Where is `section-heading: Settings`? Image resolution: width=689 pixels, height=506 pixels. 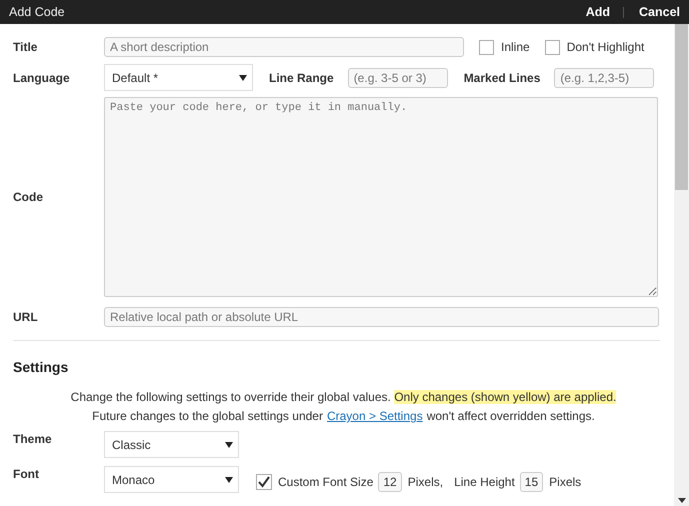 section-heading: Settings is located at coordinates (41, 367).